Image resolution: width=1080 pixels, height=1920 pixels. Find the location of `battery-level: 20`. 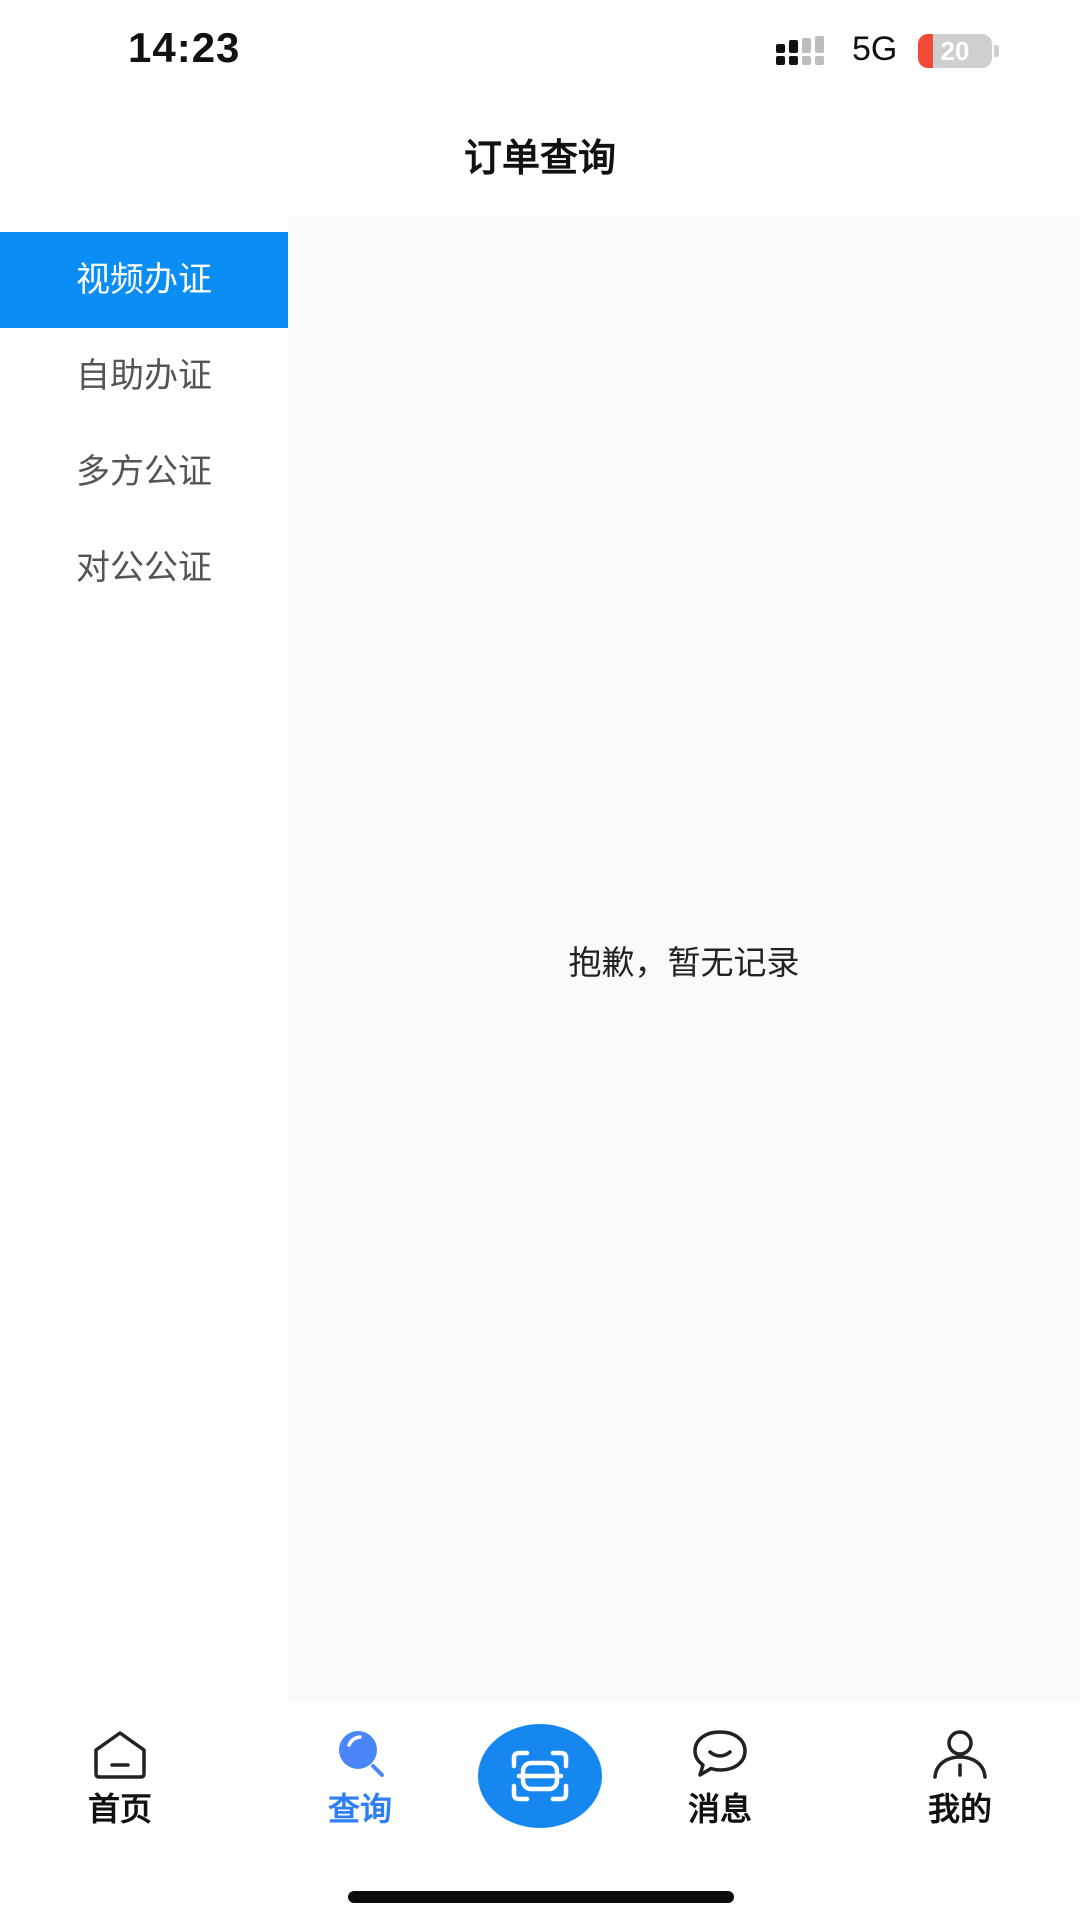

battery-level: 20 is located at coordinates (955, 51).